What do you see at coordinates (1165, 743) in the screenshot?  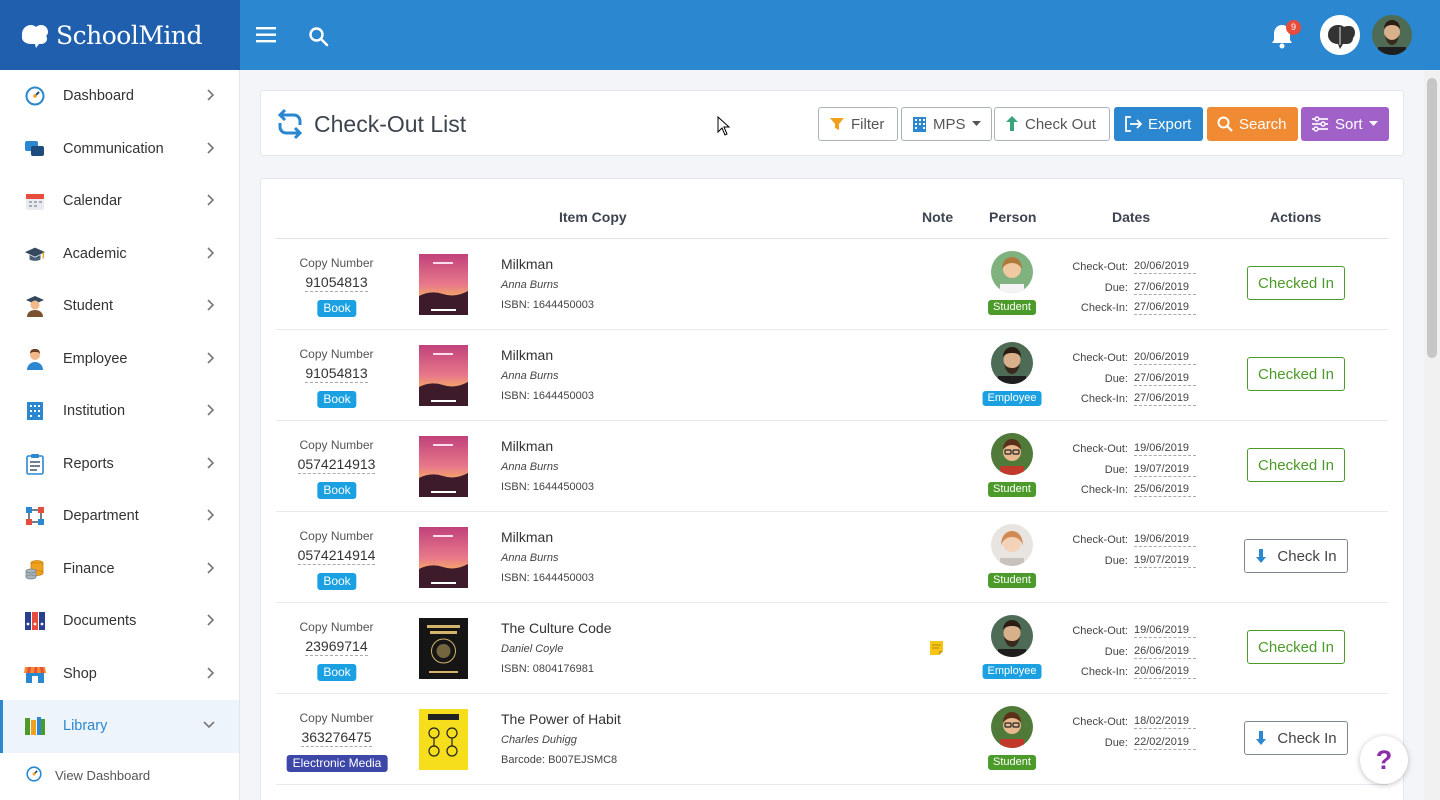 I see `due-date: 22/02/2019` at bounding box center [1165, 743].